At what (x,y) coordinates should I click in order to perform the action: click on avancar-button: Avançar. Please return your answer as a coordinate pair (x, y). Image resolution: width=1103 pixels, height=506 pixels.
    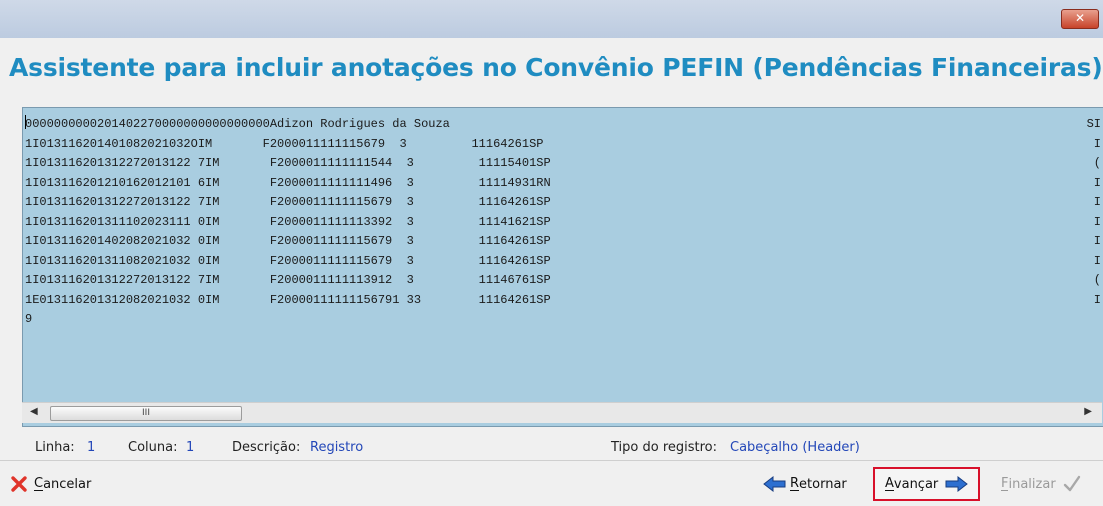
    Looking at the image, I should click on (927, 484).